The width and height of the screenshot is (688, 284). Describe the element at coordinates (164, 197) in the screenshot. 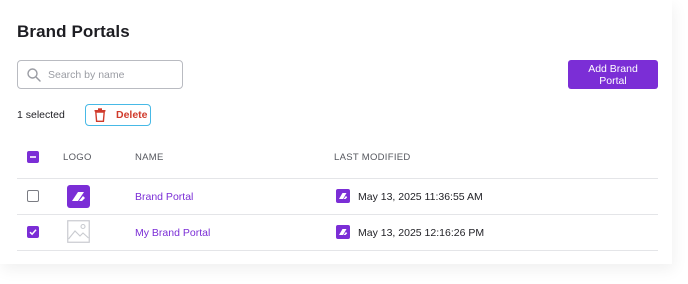

I see `brand-portal-name-link: Brand Portal` at that location.